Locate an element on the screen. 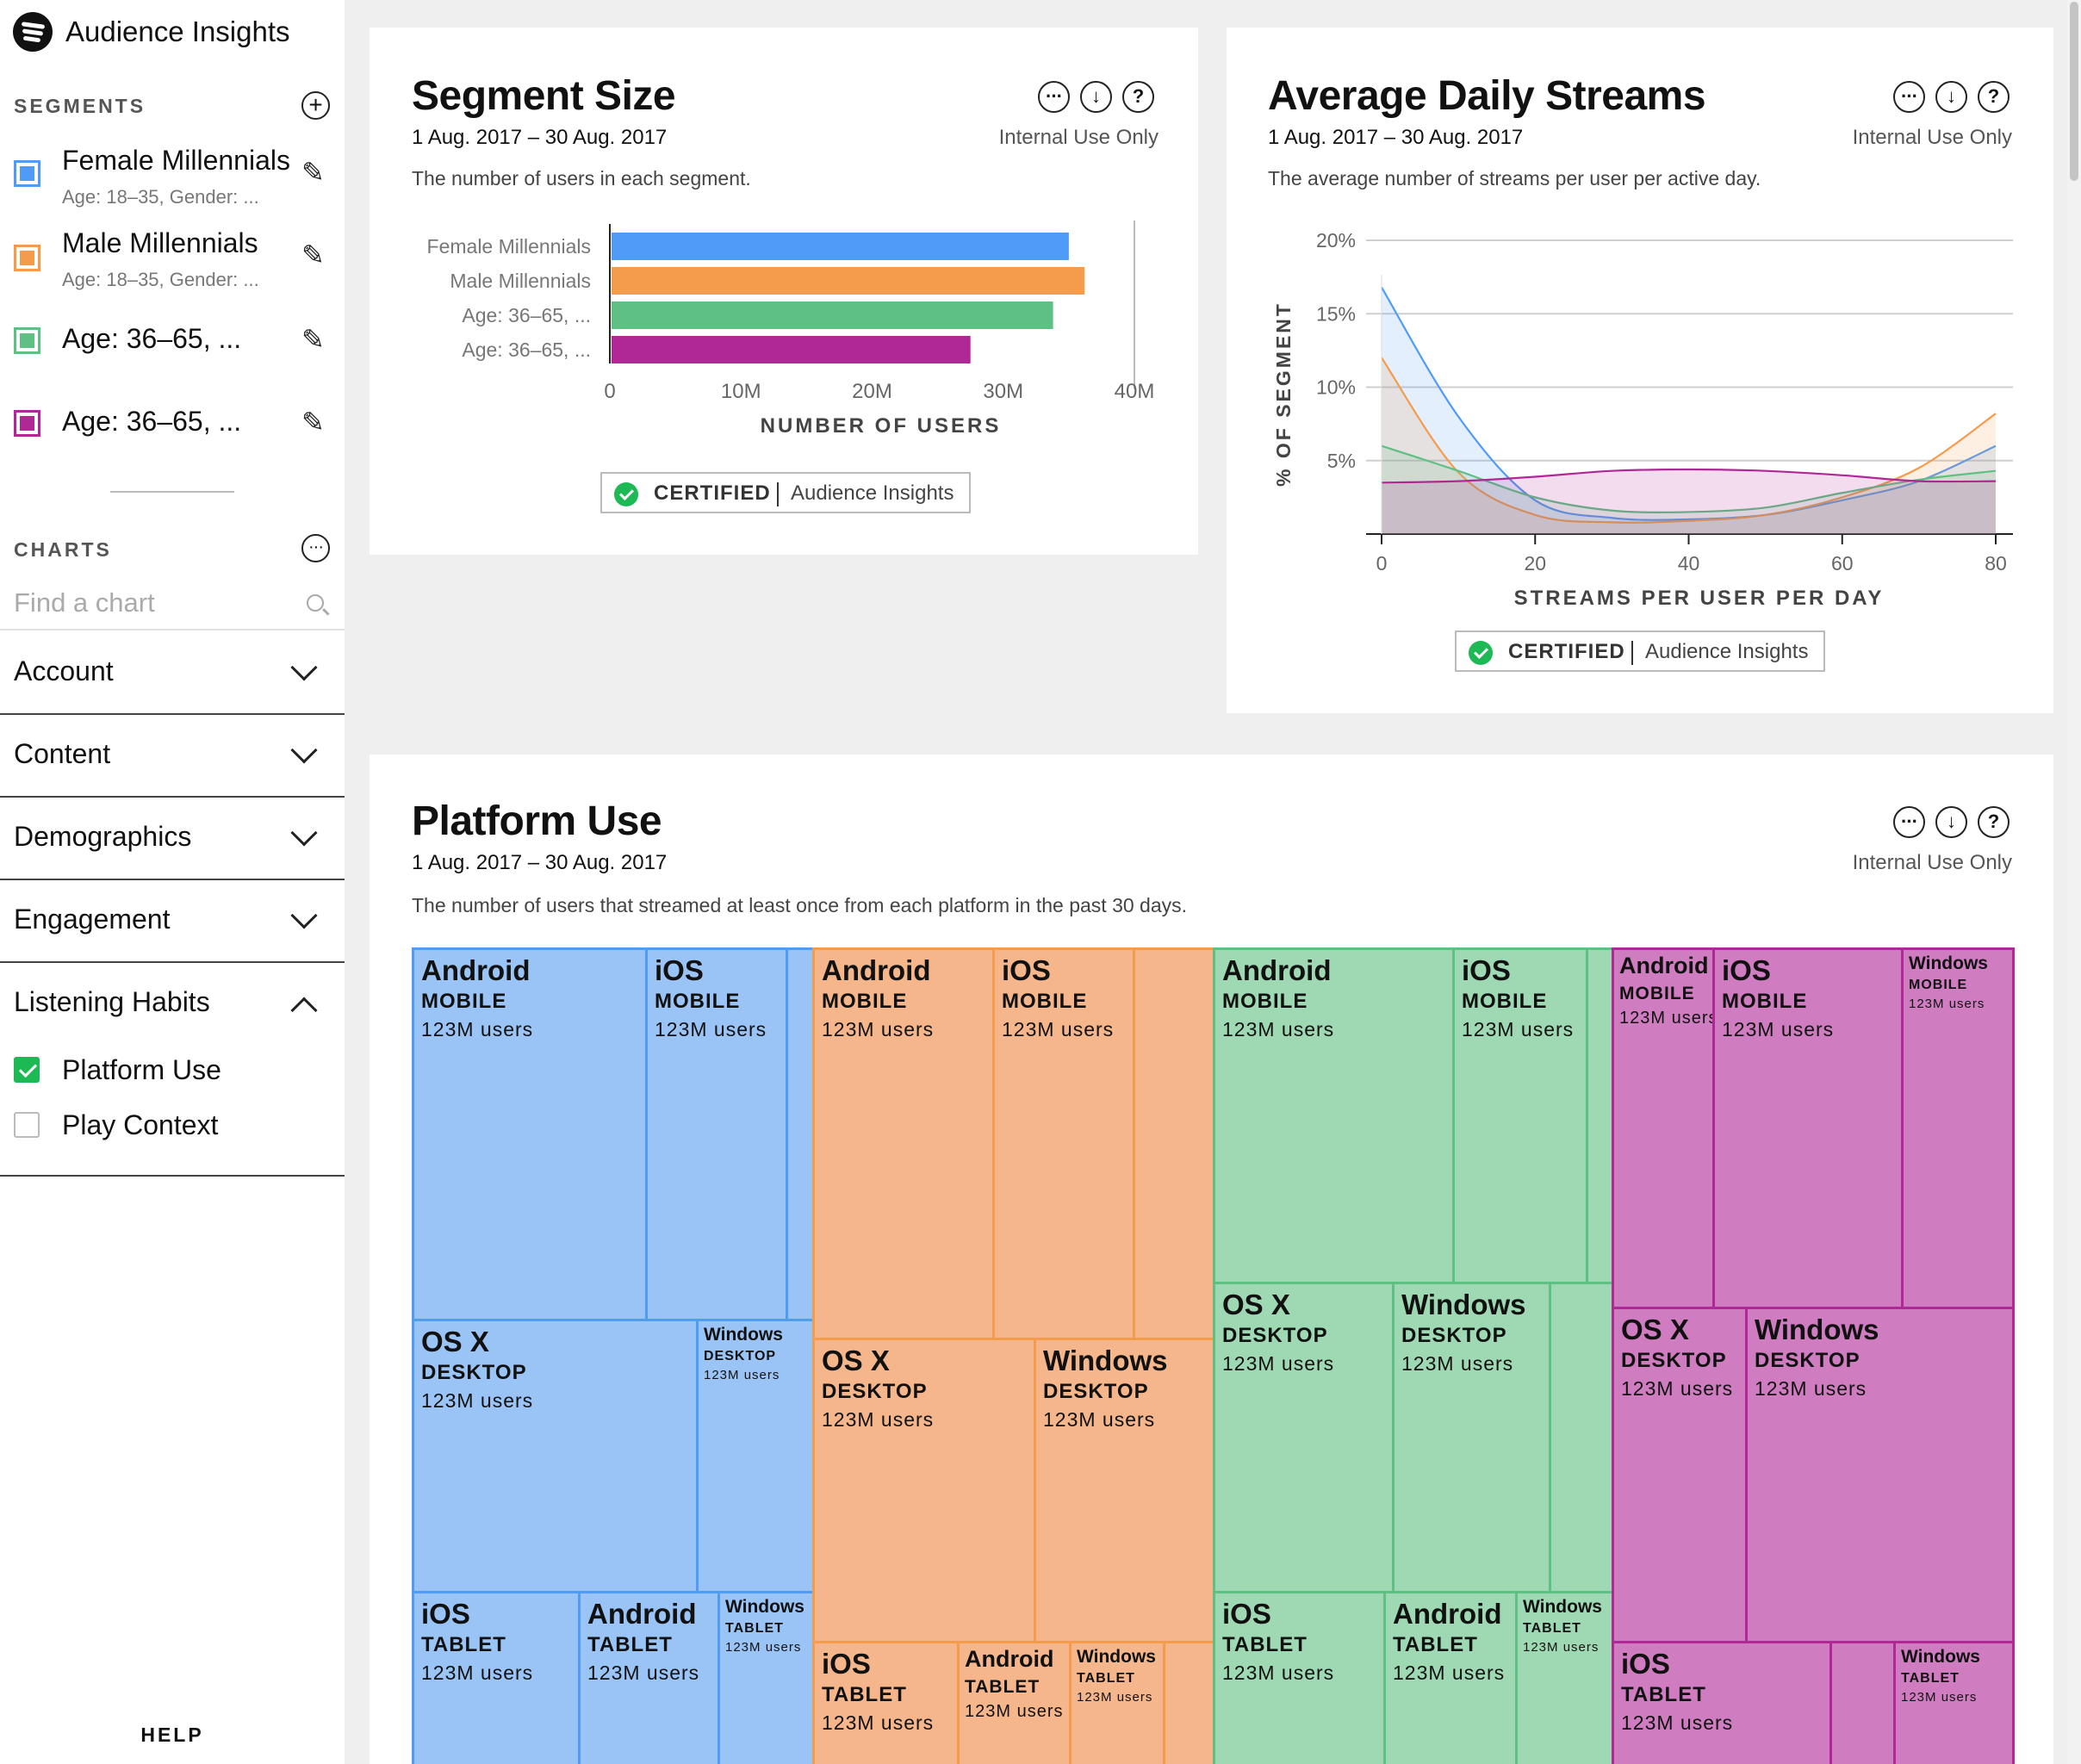 Image resolution: width=2081 pixels, height=1764 pixels. chart-search: Find a chart is located at coordinates (172, 604).